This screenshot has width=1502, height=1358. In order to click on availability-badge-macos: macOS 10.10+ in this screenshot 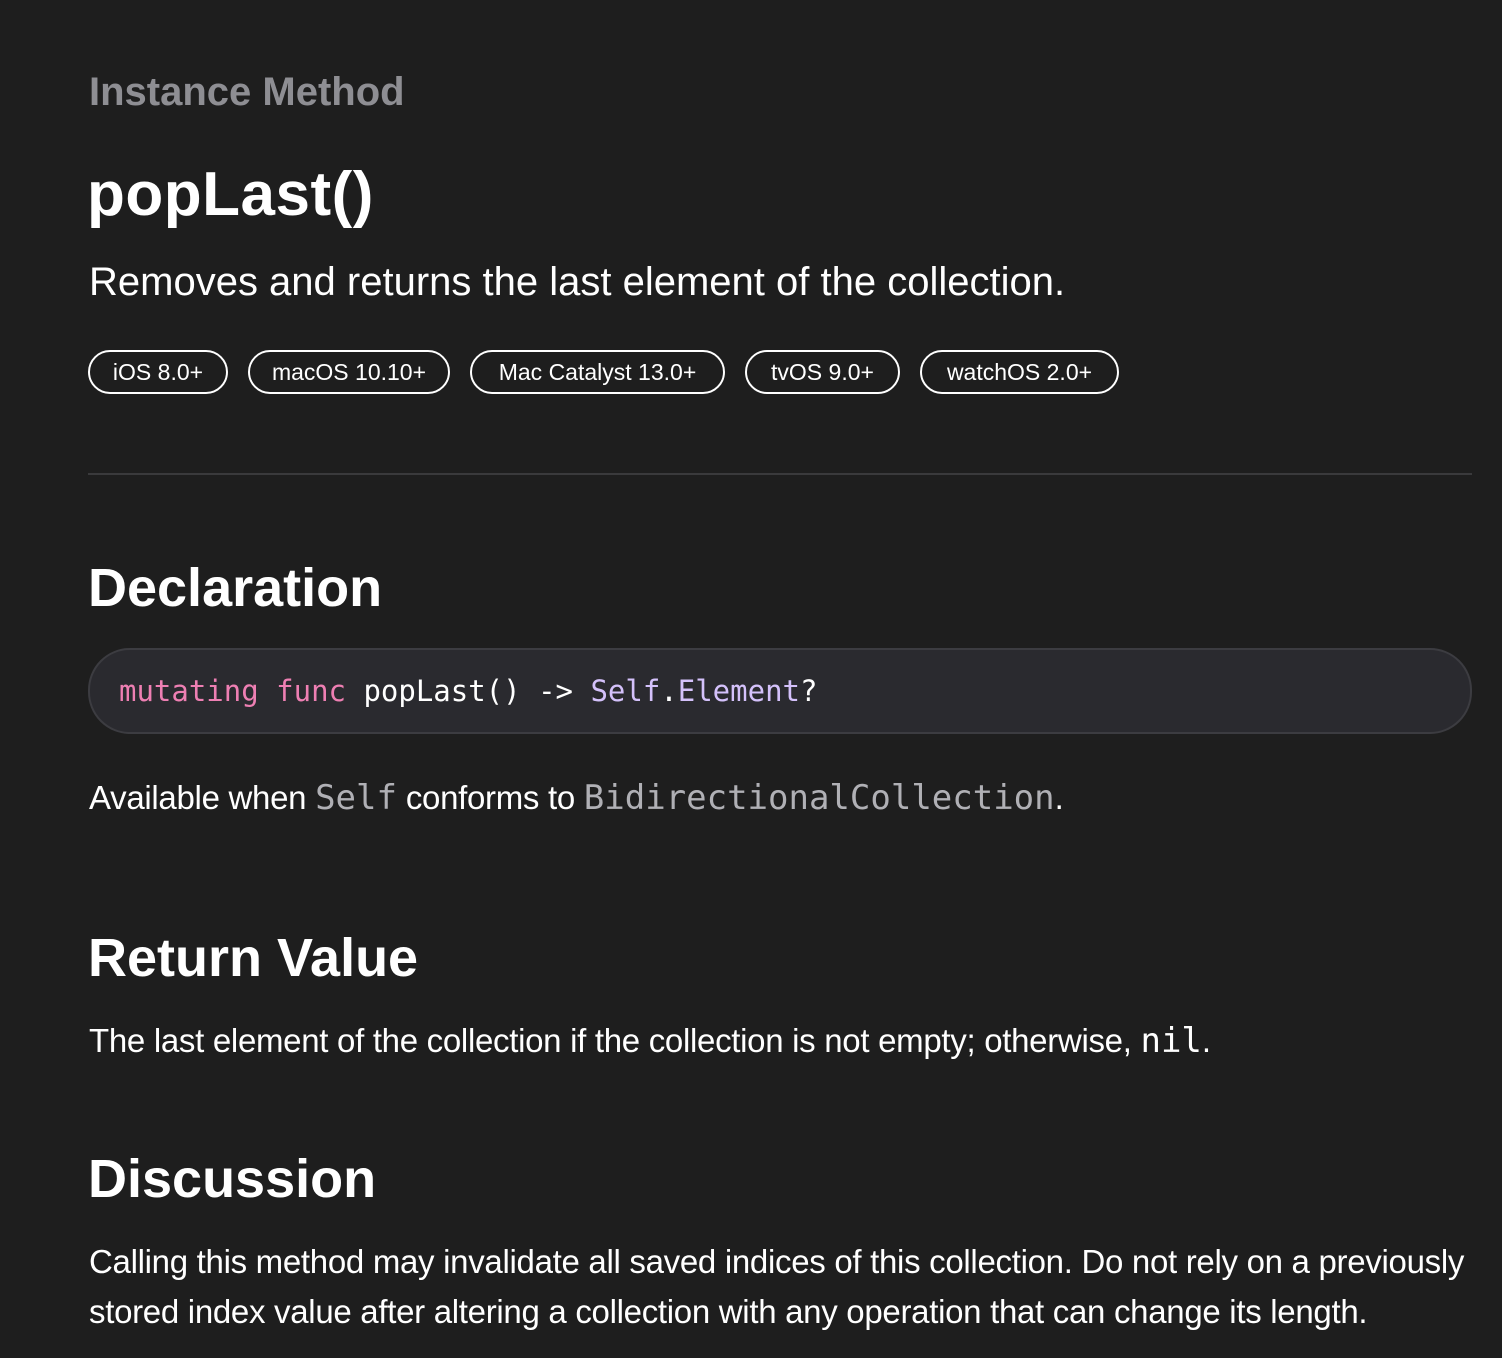, I will do `click(349, 372)`.